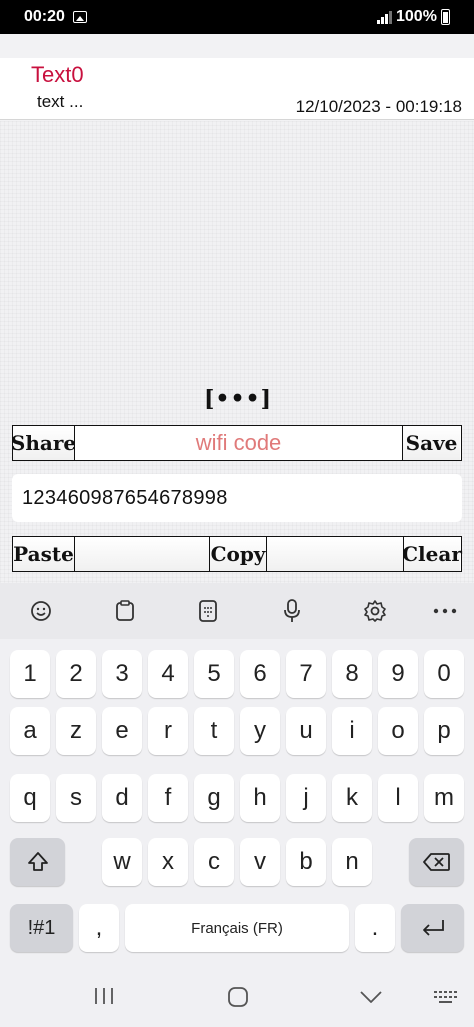  What do you see at coordinates (237, 46) in the screenshot?
I see `top-strip` at bounding box center [237, 46].